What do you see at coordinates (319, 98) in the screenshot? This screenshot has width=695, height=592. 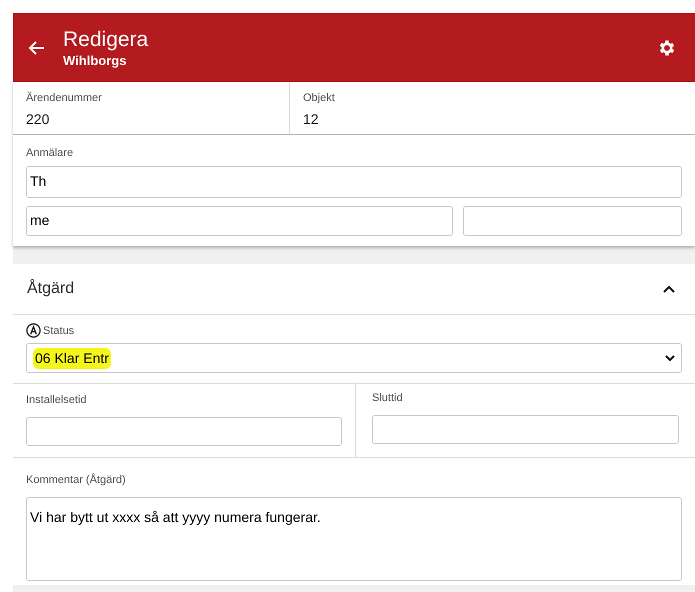 I see `field-label: Objekt` at bounding box center [319, 98].